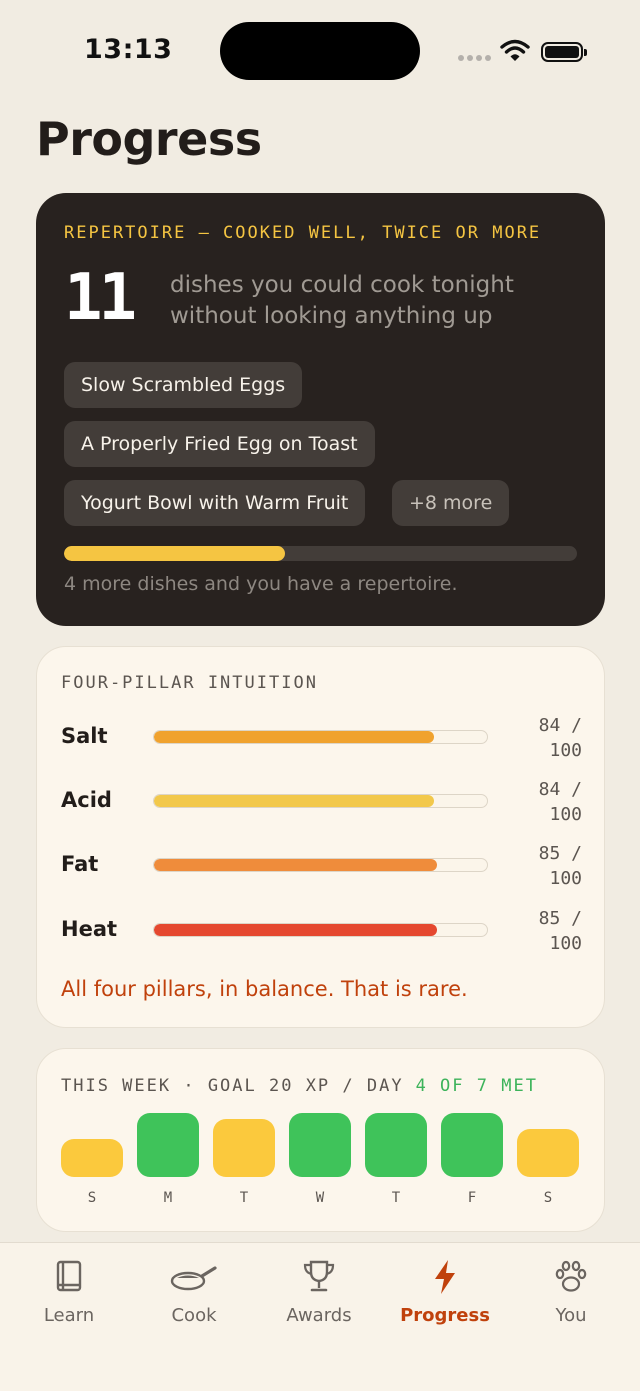  I want to click on status-bar: 13:13, so click(320, 50).